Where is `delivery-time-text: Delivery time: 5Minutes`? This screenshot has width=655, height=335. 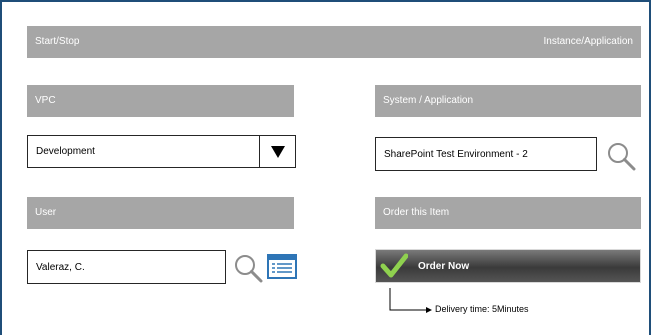
delivery-time-text: Delivery time: 5Minutes is located at coordinates (482, 309).